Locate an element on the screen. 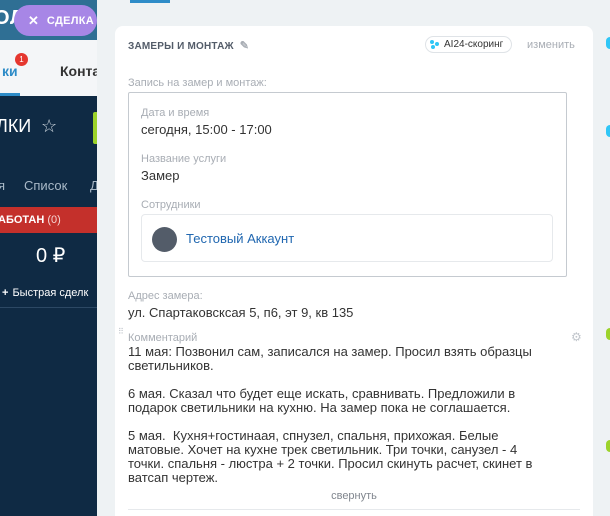 This screenshot has width=610, height=516. ai-scoring-label: AI24-скоринг is located at coordinates (474, 44).